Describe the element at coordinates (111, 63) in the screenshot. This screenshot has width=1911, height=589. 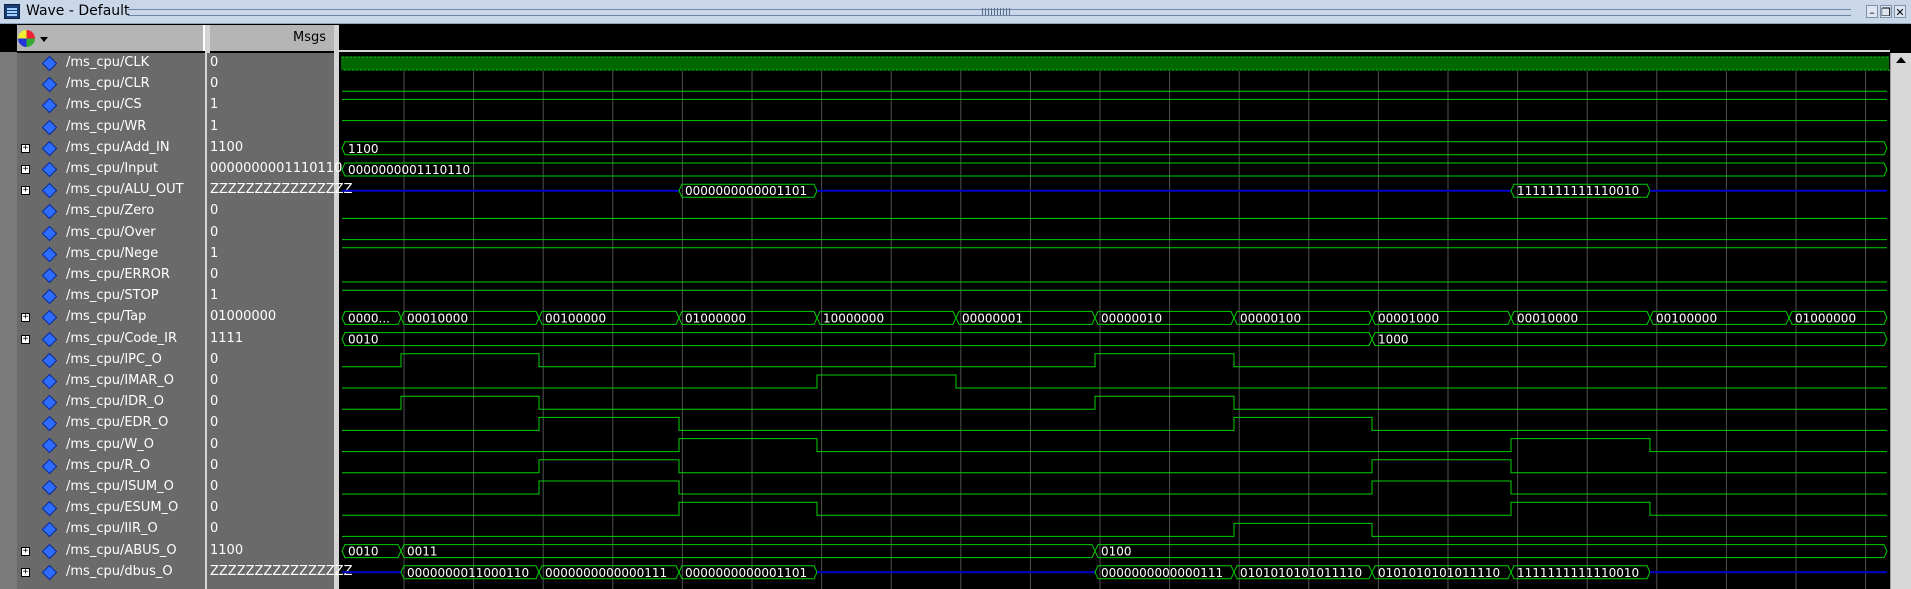
I see `signal-row: /ms_cpu/CLK` at that location.